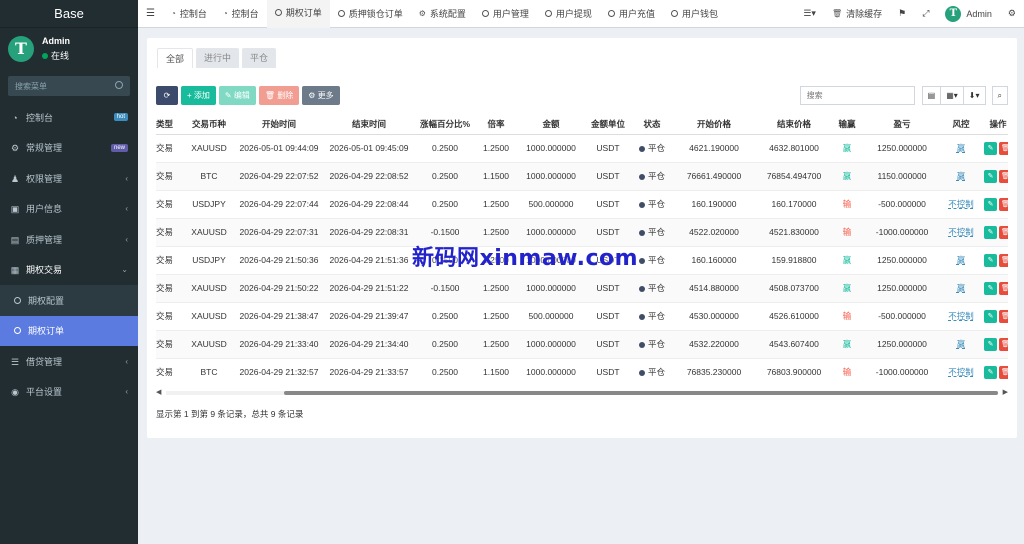  What do you see at coordinates (209, 124) in the screenshot?
I see `column-header: 交易币种` at bounding box center [209, 124].